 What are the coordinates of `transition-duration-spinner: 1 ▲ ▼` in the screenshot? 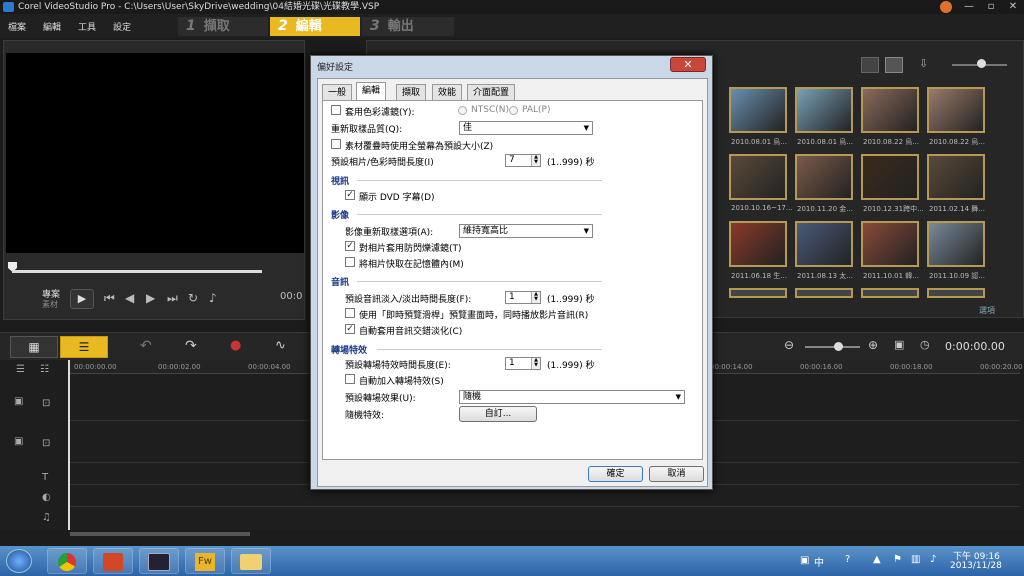 It's located at (523, 363).